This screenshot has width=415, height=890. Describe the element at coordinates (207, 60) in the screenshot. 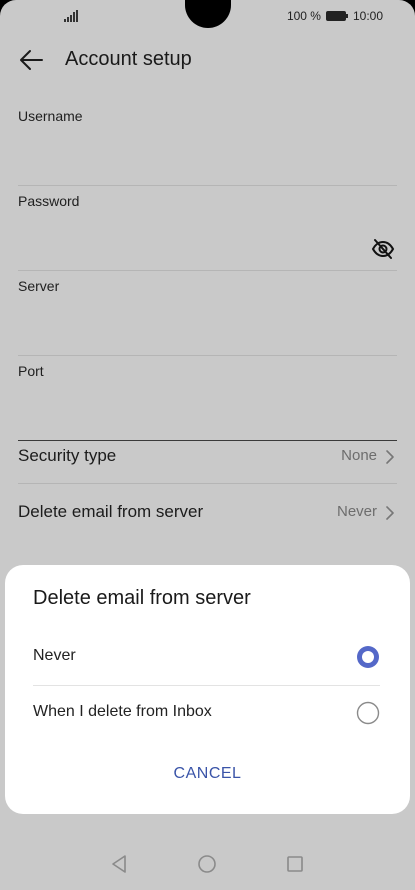

I see `app-header: Account setup` at that location.